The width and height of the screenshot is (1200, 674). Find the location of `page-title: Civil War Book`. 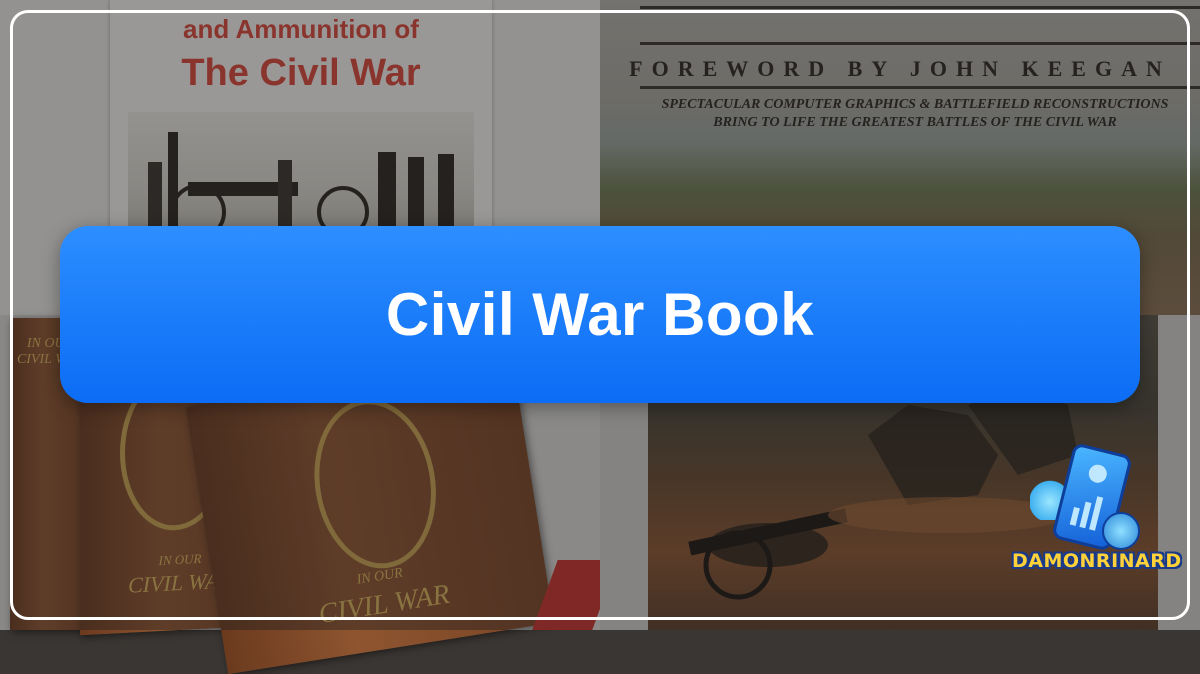

page-title: Civil War Book is located at coordinates (600, 314).